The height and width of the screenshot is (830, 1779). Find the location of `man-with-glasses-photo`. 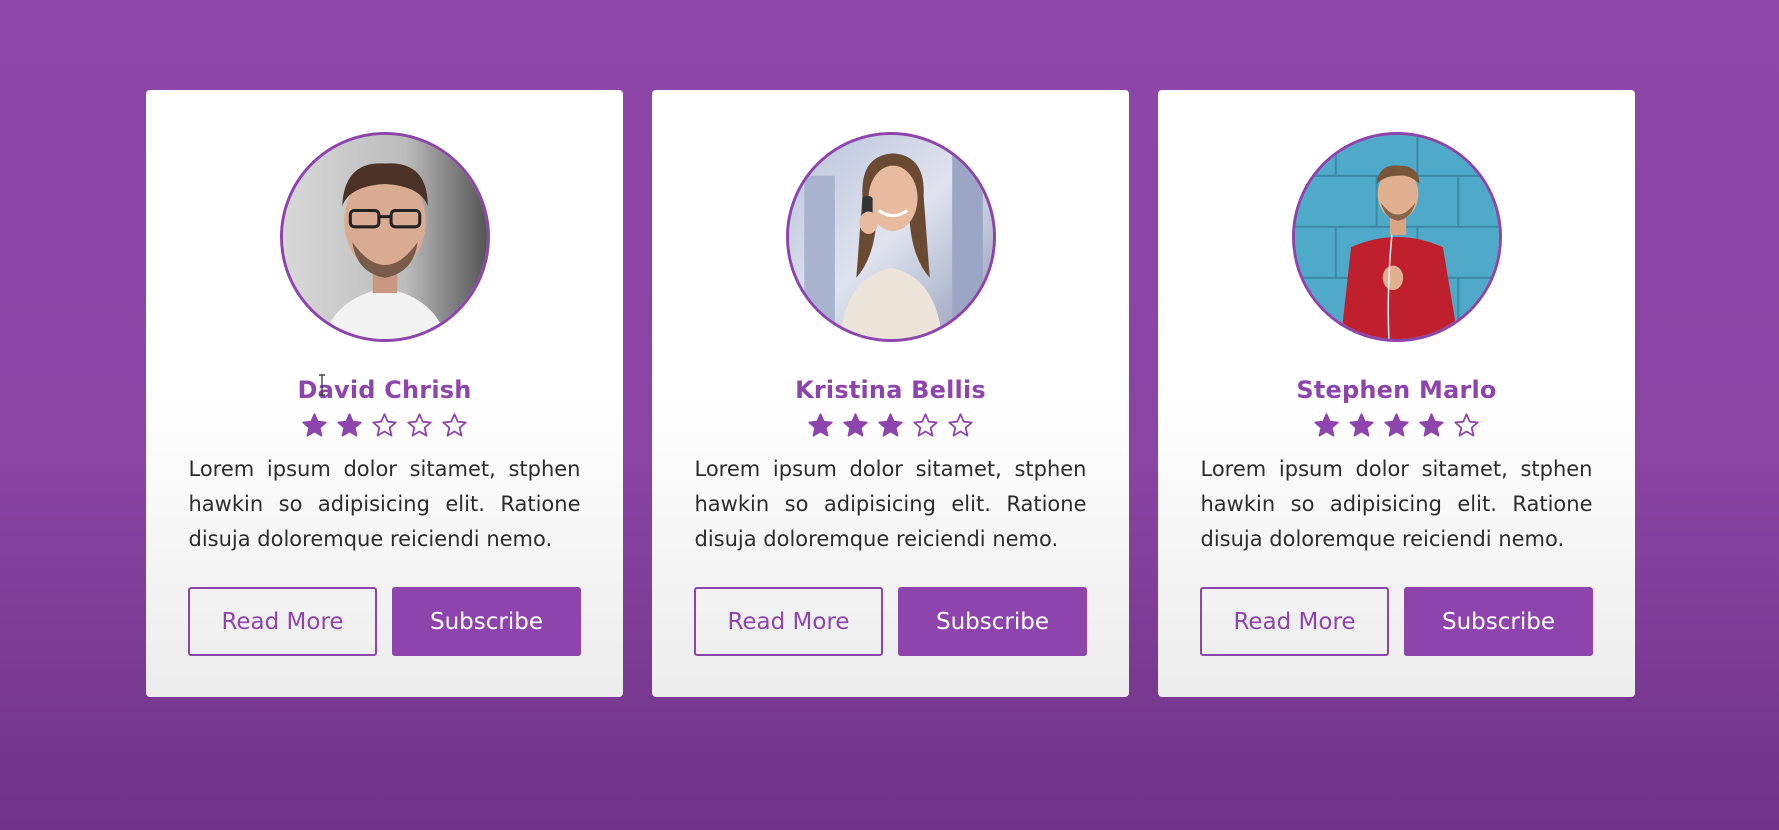

man-with-glasses-photo is located at coordinates (384, 237).